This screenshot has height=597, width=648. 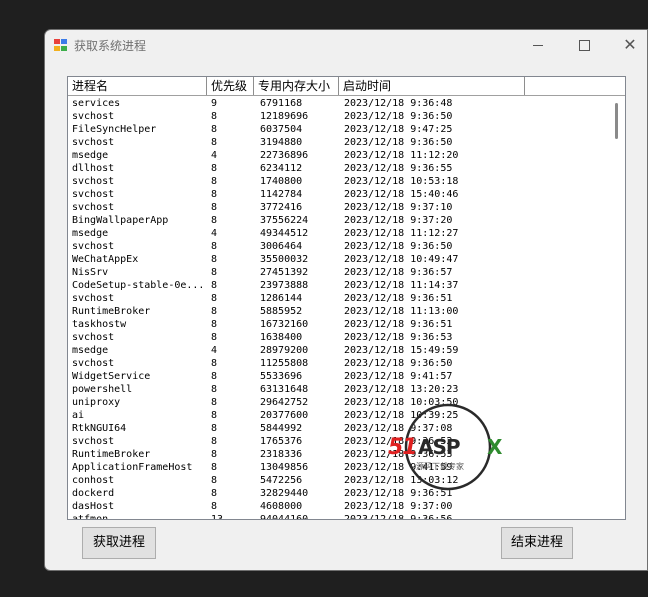 I want to click on table-row: svchost 8 1142784 2023/12/18 15:40:46, so click(x=338, y=194).